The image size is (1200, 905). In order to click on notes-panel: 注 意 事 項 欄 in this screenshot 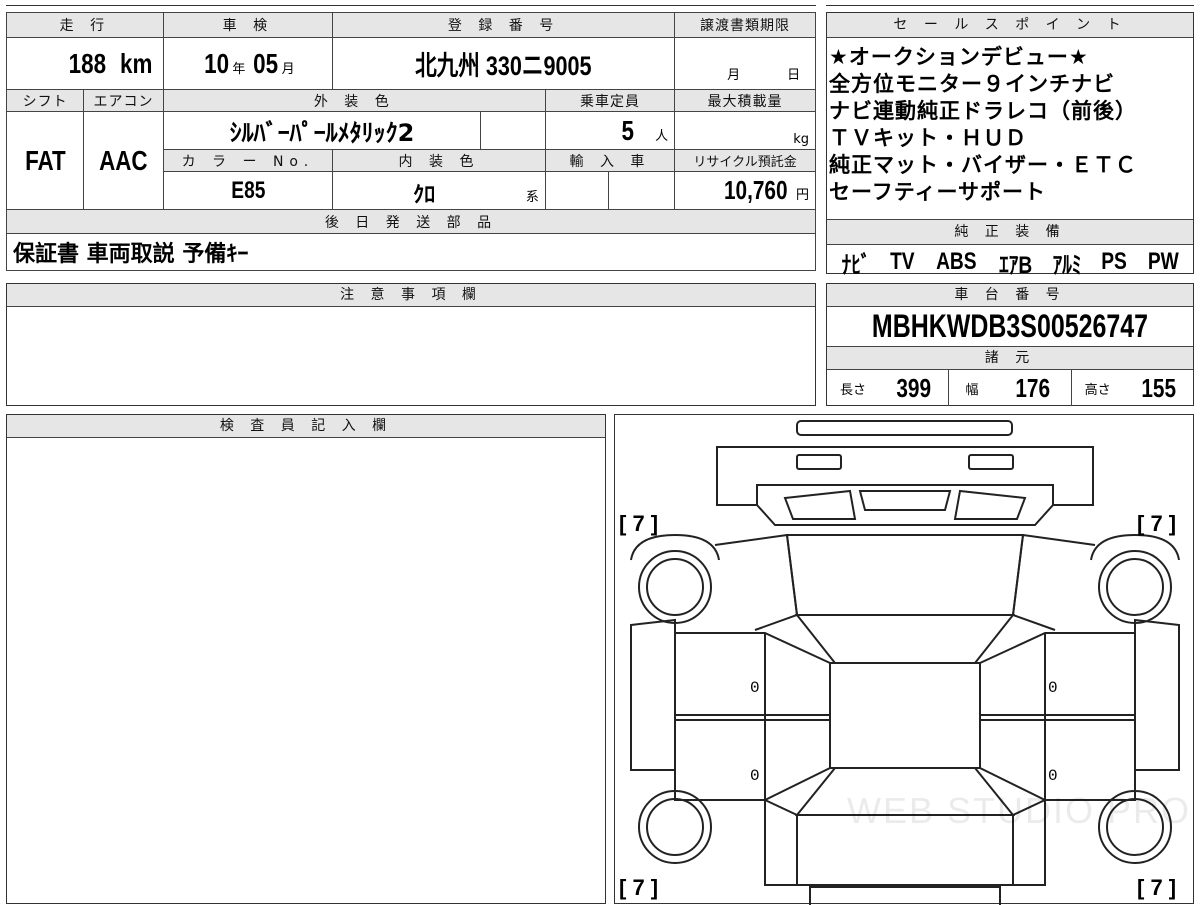, I will do `click(411, 344)`.